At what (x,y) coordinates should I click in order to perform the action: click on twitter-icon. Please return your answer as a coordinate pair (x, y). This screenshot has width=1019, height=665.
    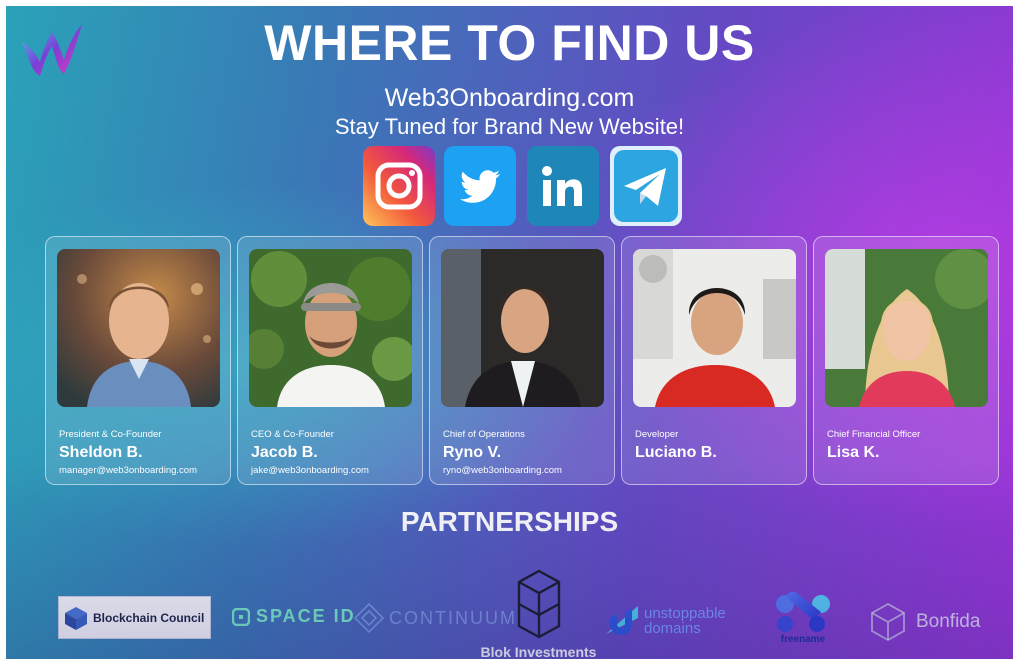
    Looking at the image, I should click on (480, 186).